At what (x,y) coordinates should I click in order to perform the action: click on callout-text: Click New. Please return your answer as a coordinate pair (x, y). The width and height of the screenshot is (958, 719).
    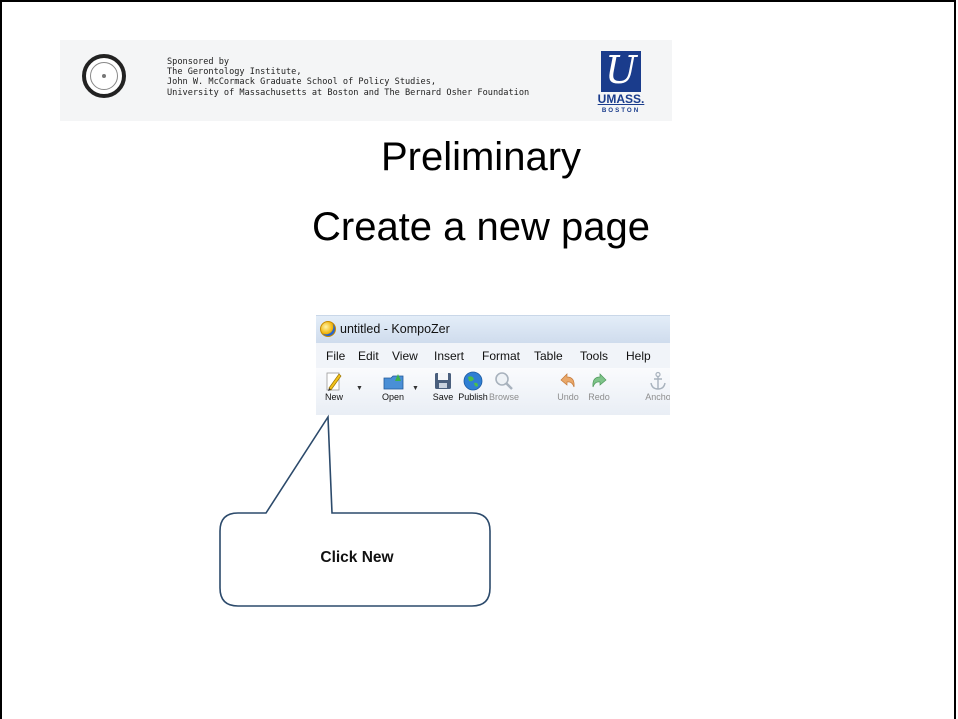
    Looking at the image, I should click on (357, 557).